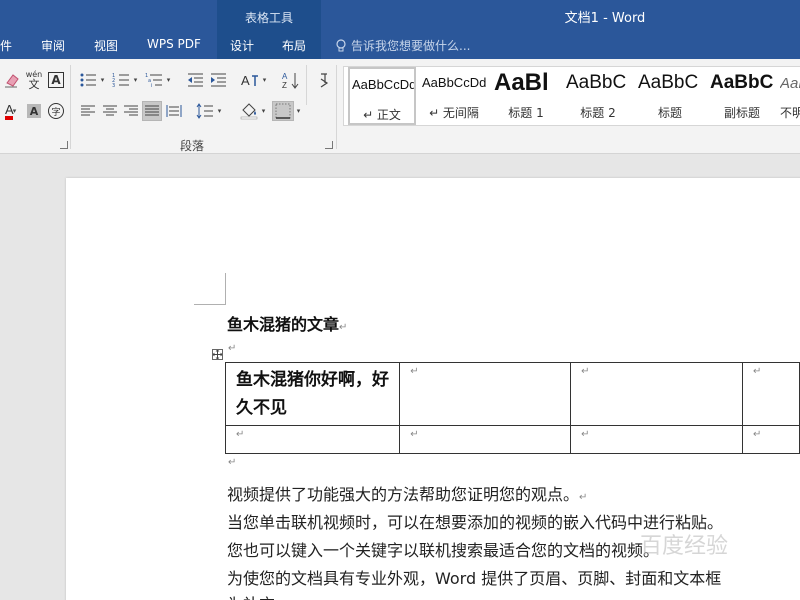  Describe the element at coordinates (88, 111) in the screenshot. I see `align-left-icon` at that location.